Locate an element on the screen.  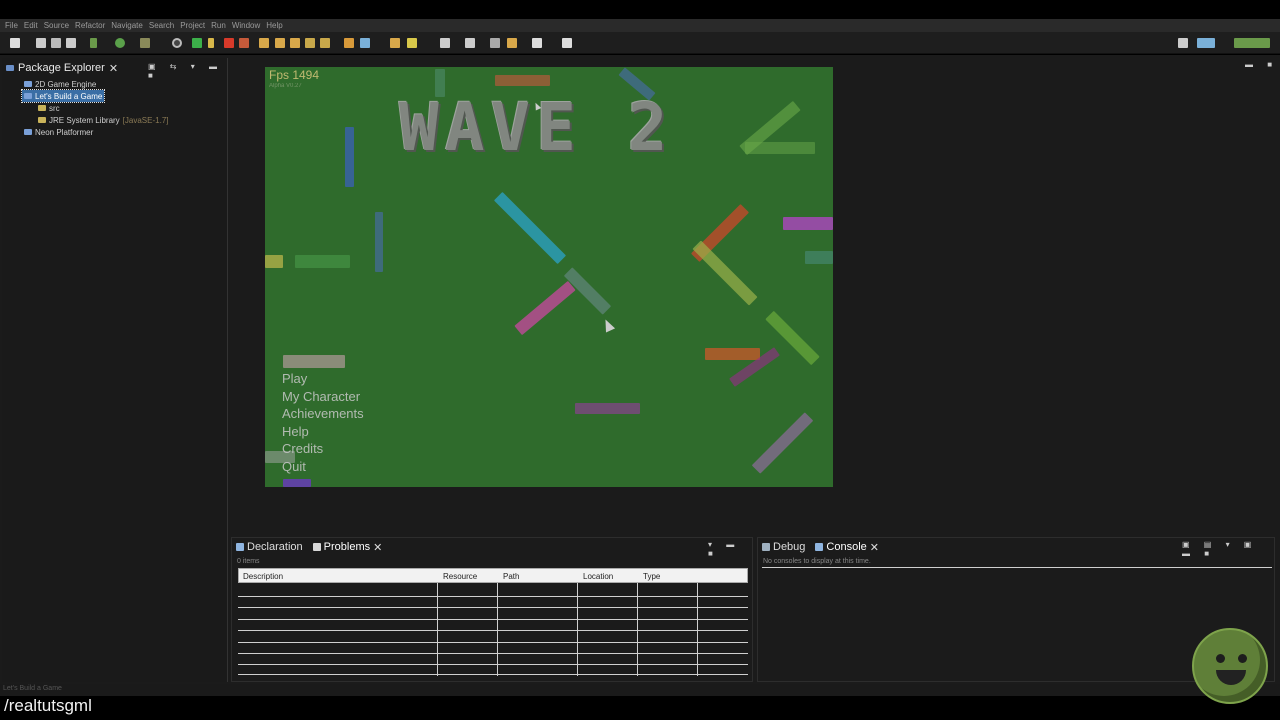
tab-package-explorer: Package Explorer ✕ is located at coordinates (62, 68).